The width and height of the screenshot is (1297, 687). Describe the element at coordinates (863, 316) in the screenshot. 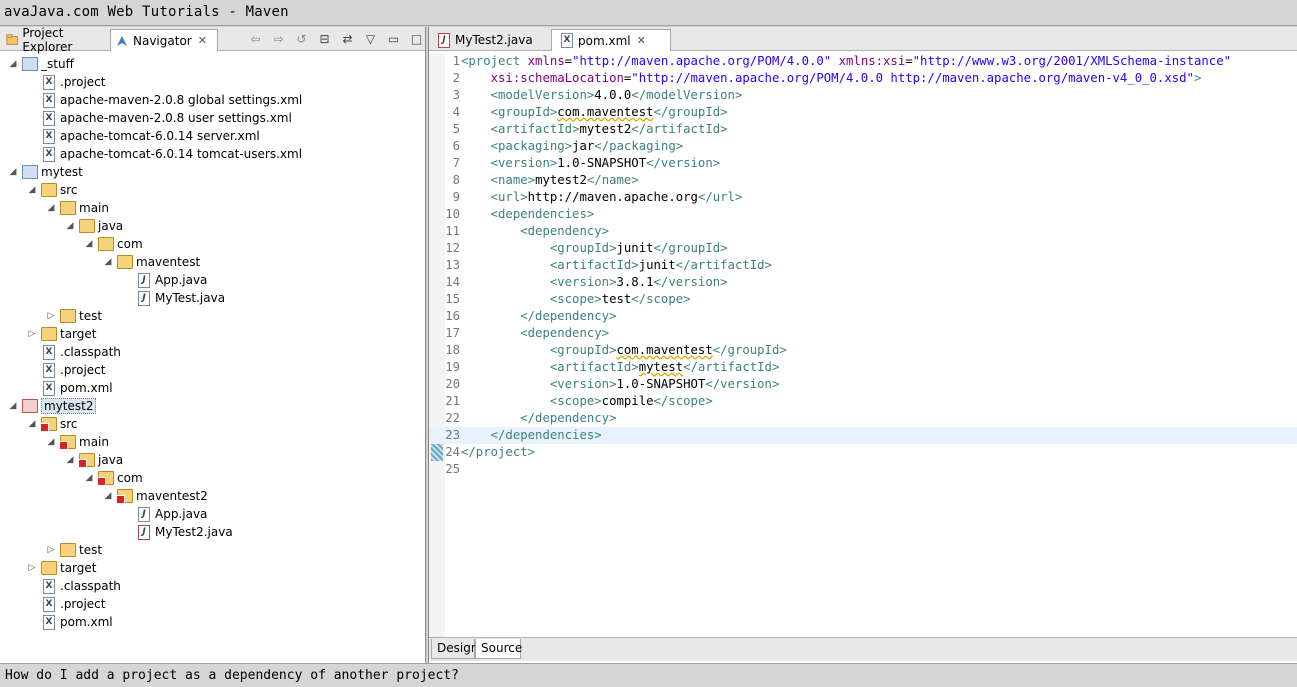

I see `code-line: 16 </dependency>` at that location.